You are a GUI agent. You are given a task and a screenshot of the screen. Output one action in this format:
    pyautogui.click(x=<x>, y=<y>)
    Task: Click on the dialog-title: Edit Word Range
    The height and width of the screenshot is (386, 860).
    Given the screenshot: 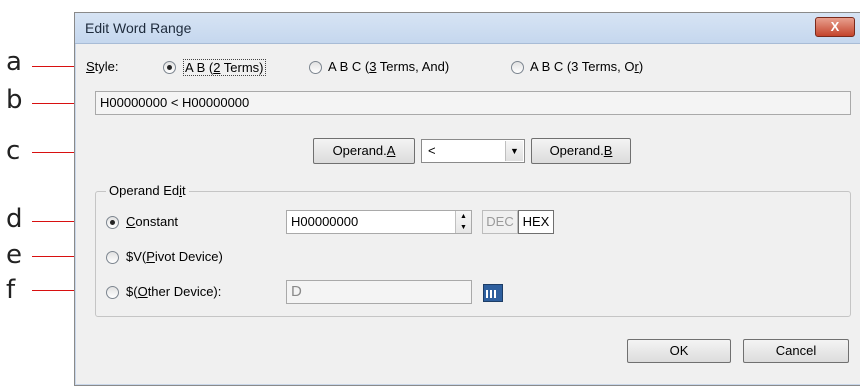 What is the action you would take?
    pyautogui.click(x=138, y=28)
    